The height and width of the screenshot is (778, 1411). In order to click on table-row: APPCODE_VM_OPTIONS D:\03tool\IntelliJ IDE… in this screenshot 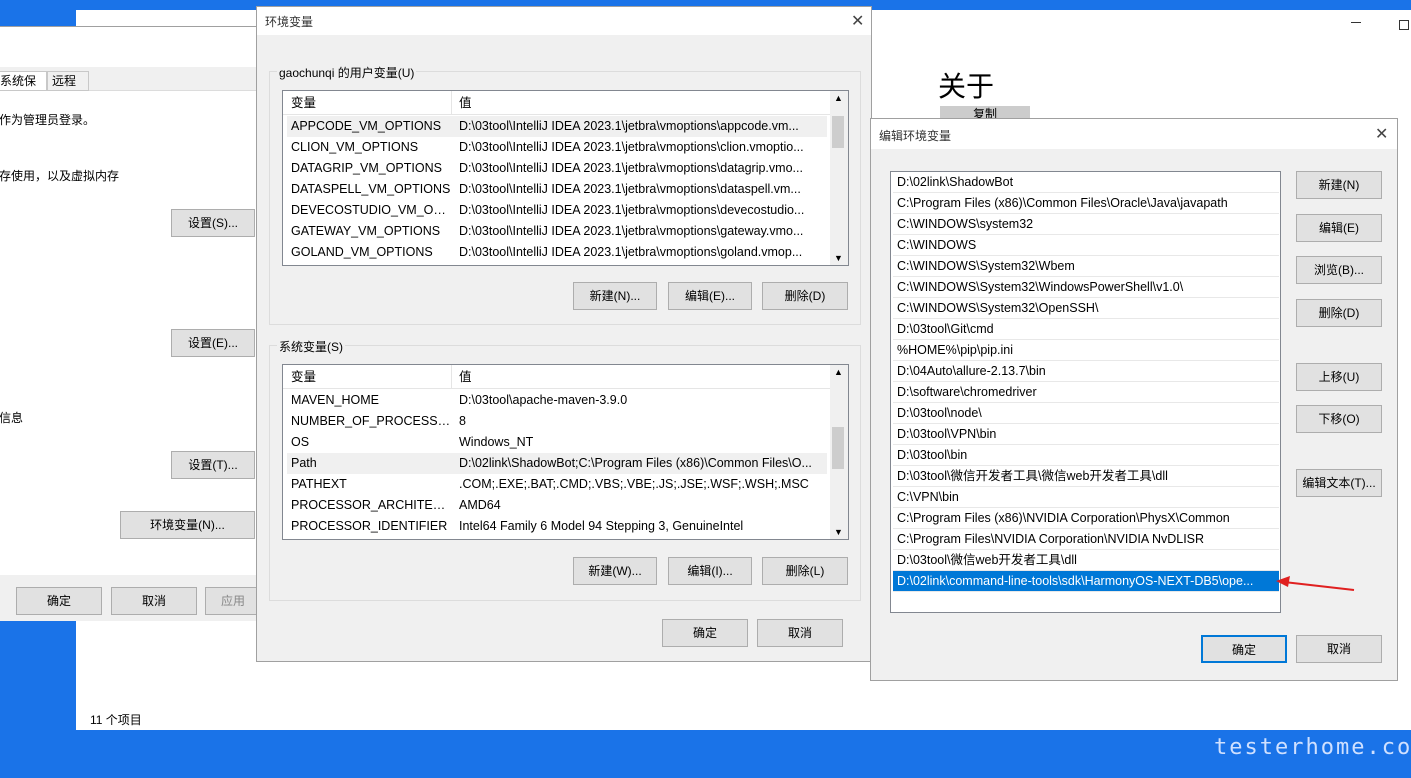, I will do `click(557, 126)`.